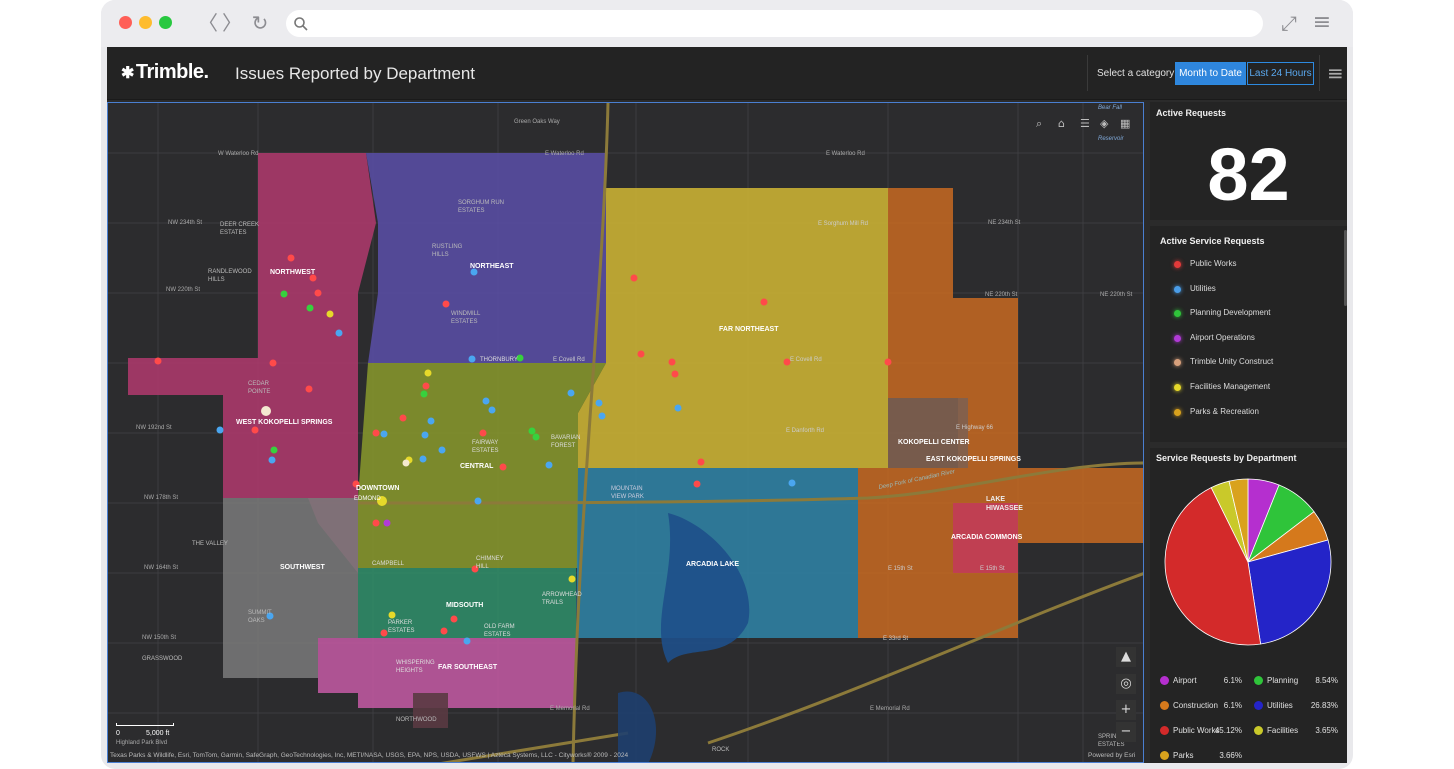 This screenshot has width=1454, height=769. I want to click on place-label-parker: PARKER ESTATES, so click(401, 627).